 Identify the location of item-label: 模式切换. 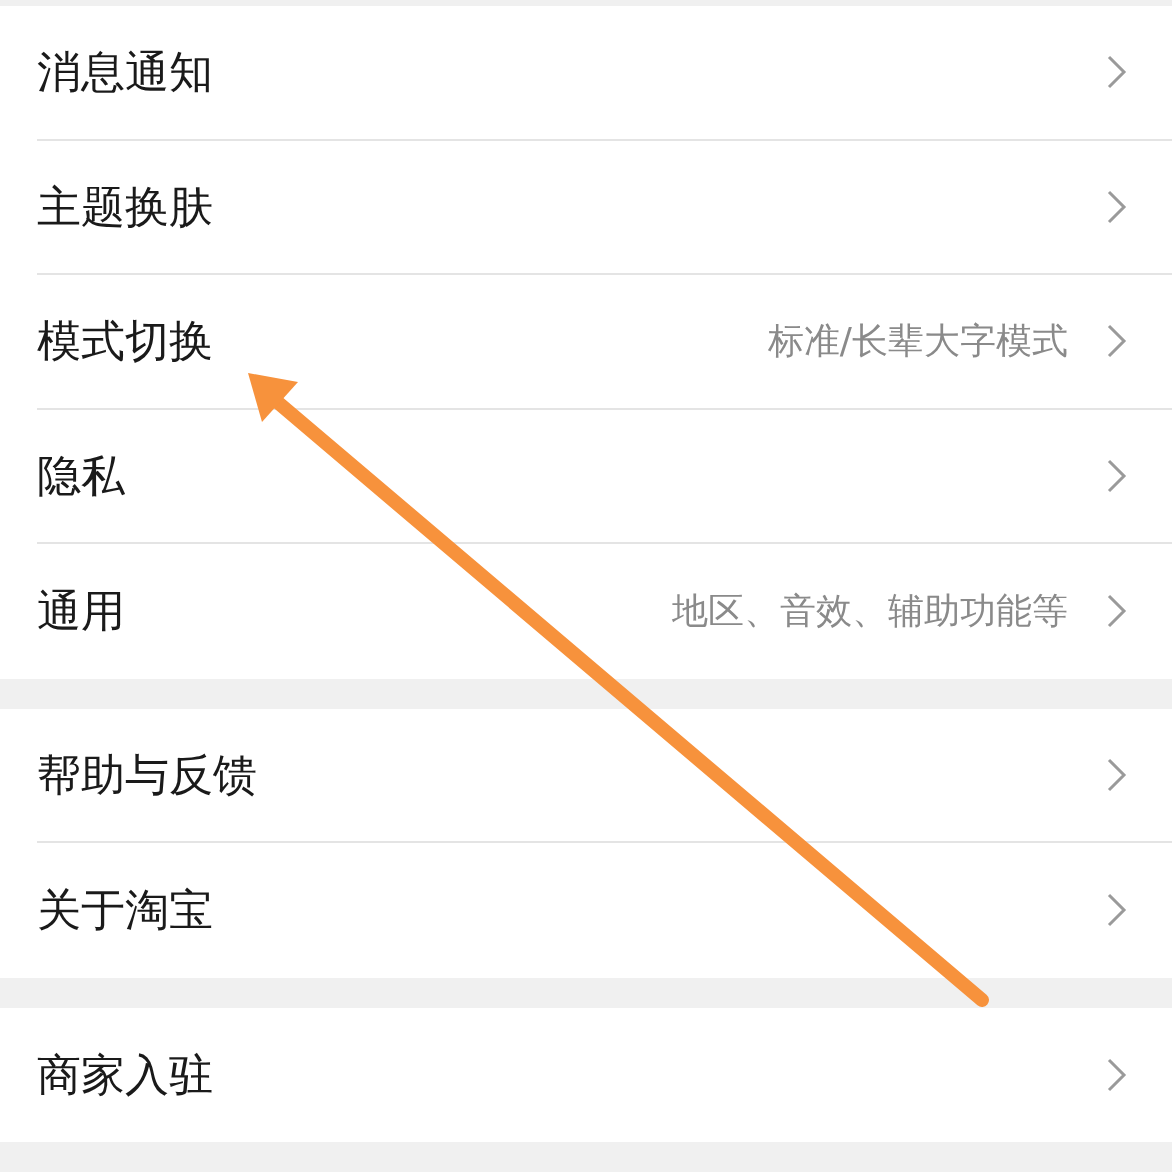
(125, 341).